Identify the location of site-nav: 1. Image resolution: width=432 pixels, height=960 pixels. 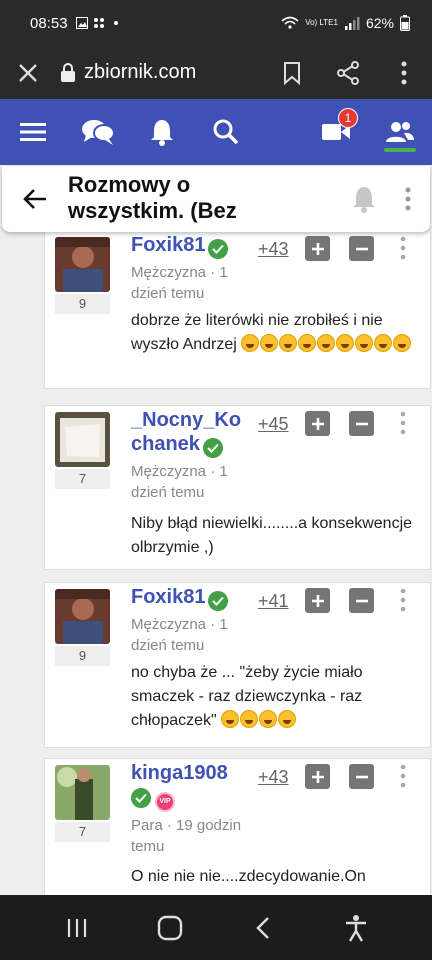
(216, 132).